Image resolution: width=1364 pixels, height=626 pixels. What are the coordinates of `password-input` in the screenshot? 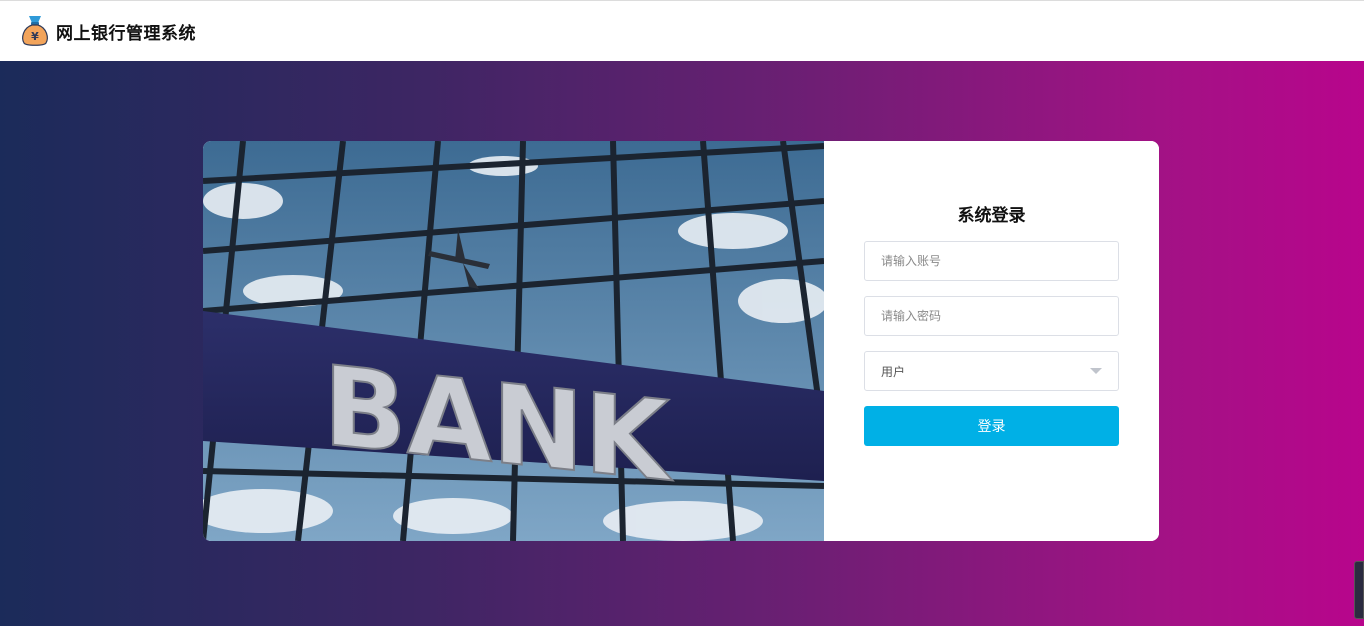 It's located at (991, 316).